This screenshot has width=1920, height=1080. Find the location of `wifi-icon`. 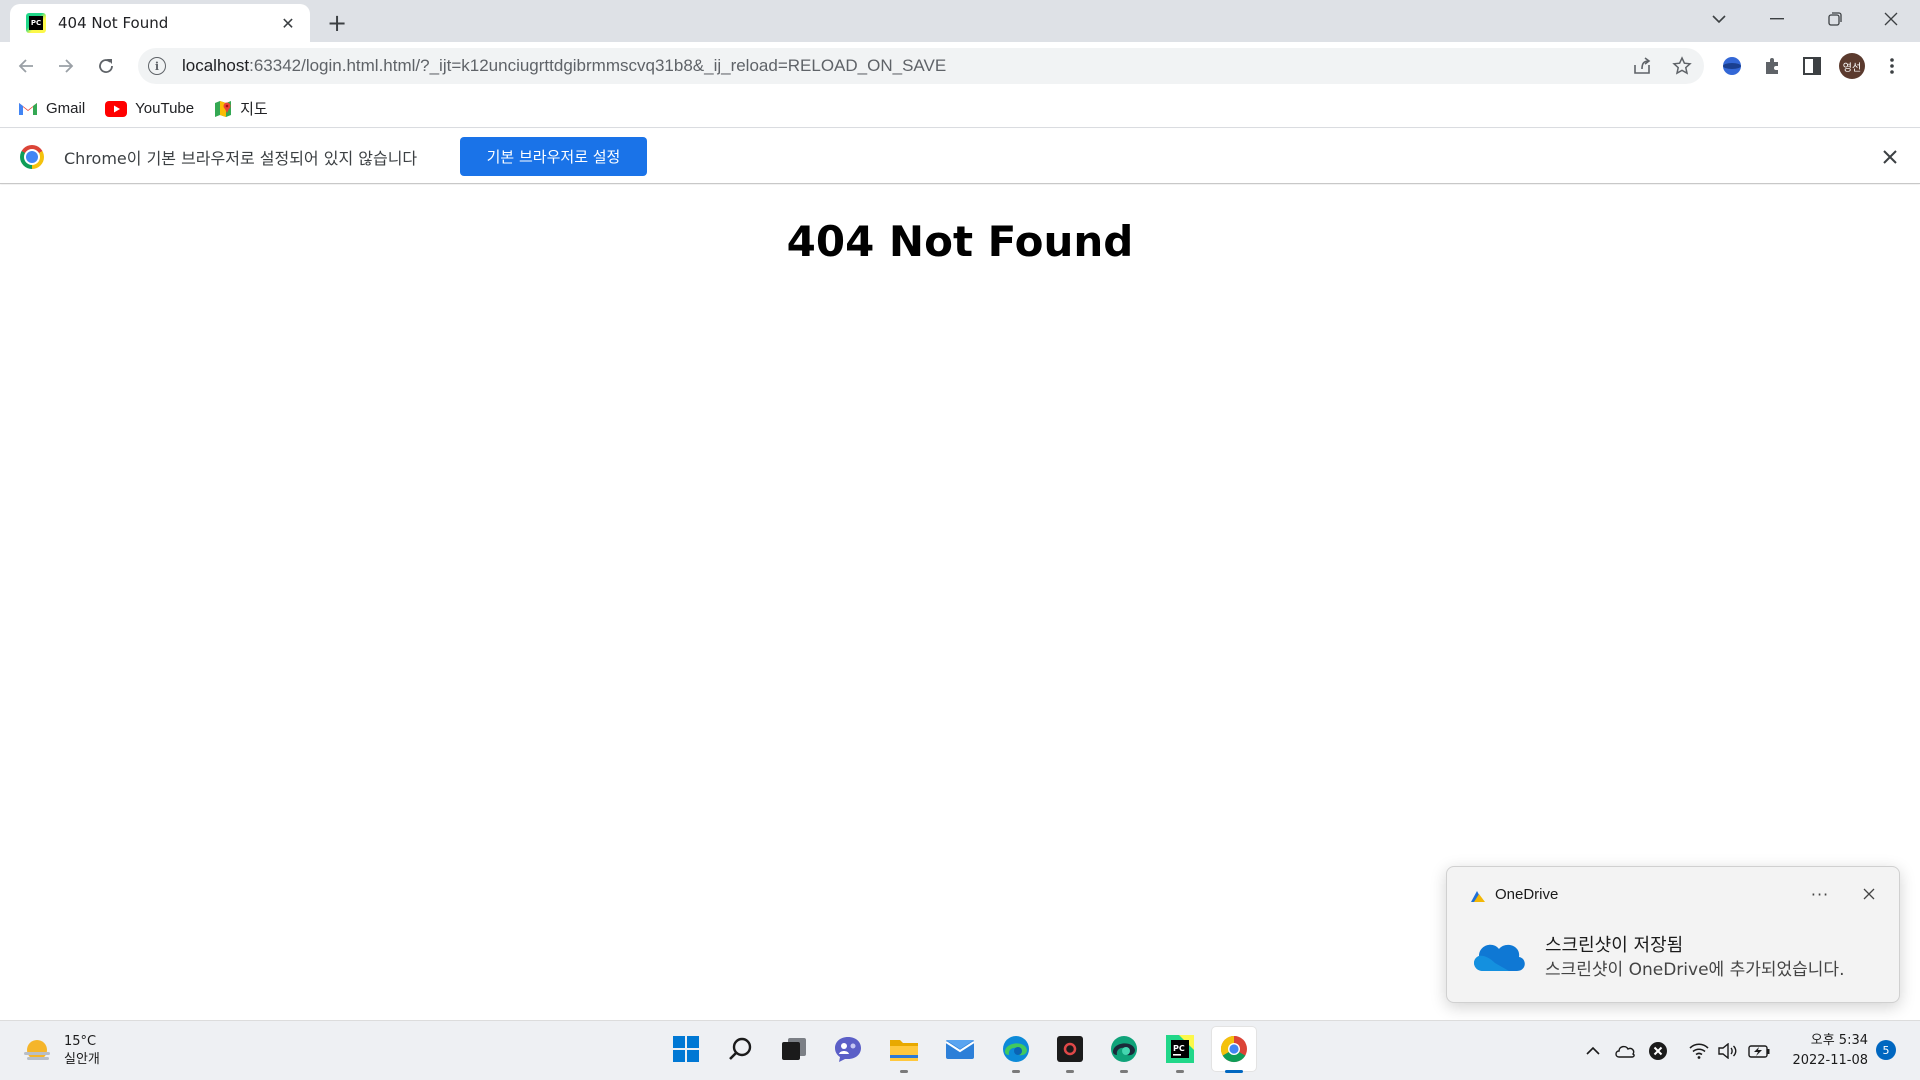

wifi-icon is located at coordinates (1699, 1051).